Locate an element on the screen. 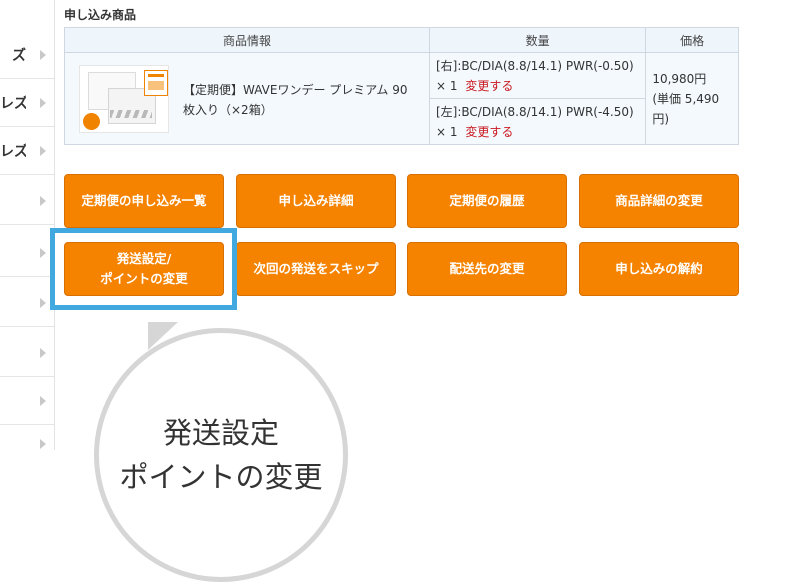 The height and width of the screenshot is (584, 800). callout-text: 発送設定 is located at coordinates (220, 433).